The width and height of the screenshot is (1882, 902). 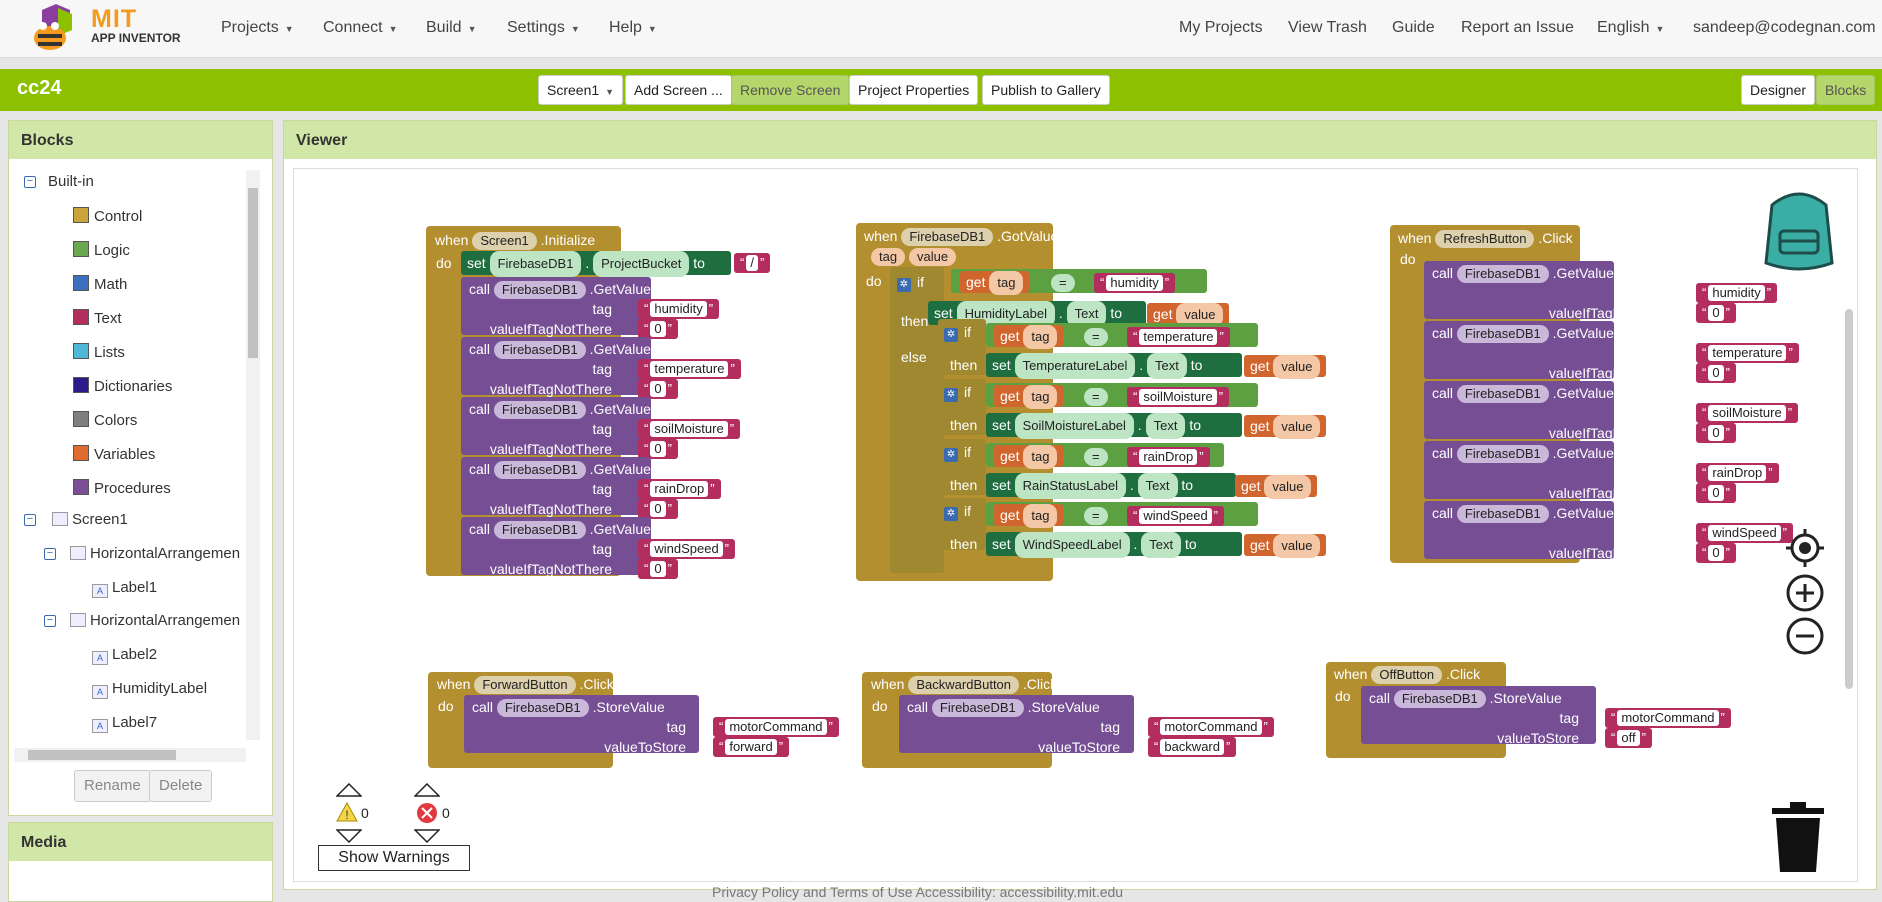 What do you see at coordinates (1805, 593) in the screenshot?
I see `zoom-in-icon` at bounding box center [1805, 593].